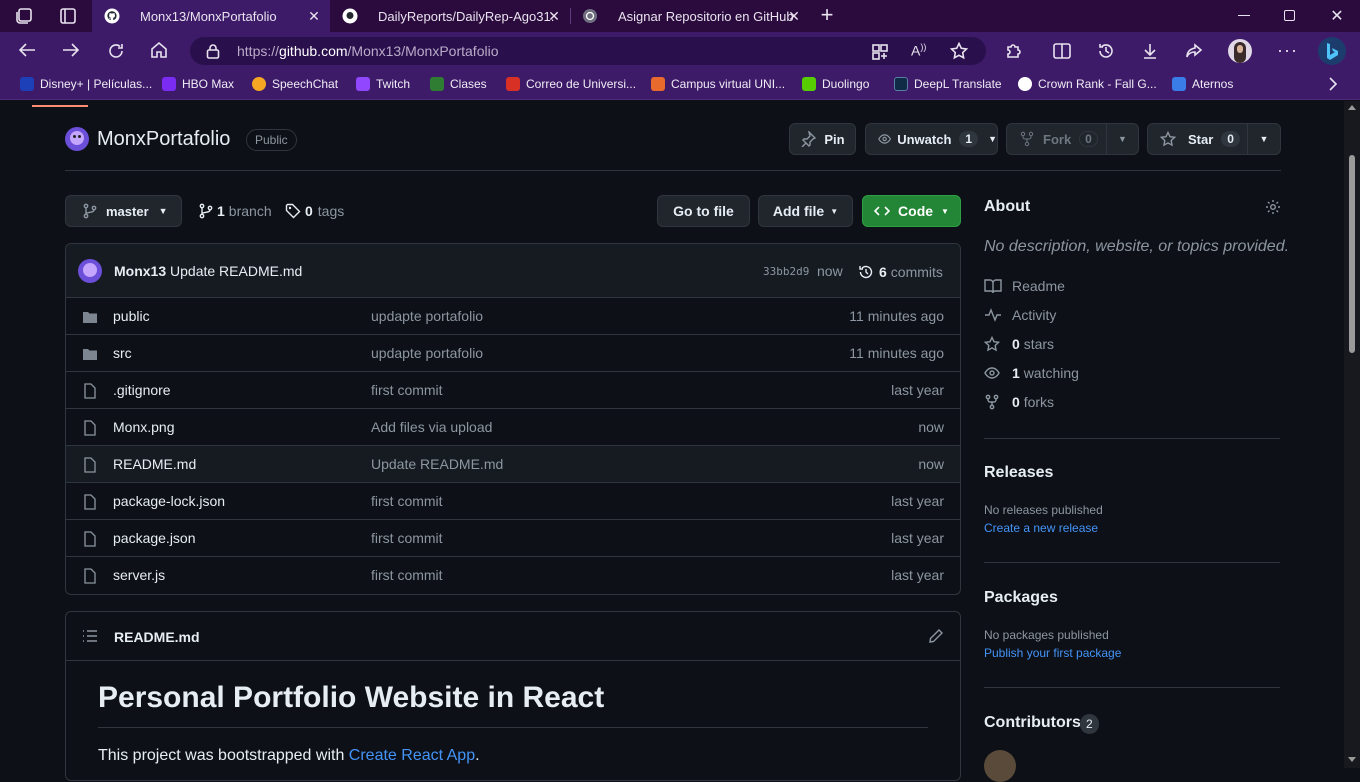 This screenshot has width=1360, height=782. I want to click on owner-avatar, so click(77, 139).